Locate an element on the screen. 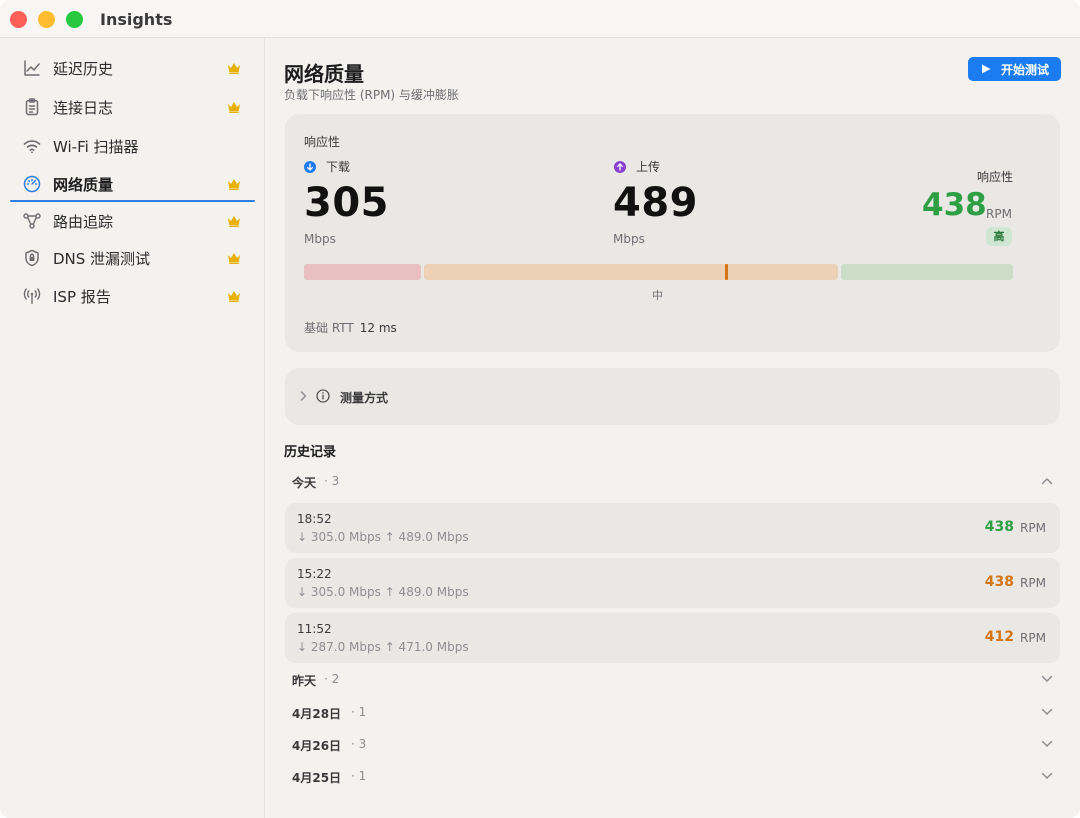  antenna-icon is located at coordinates (32, 296).